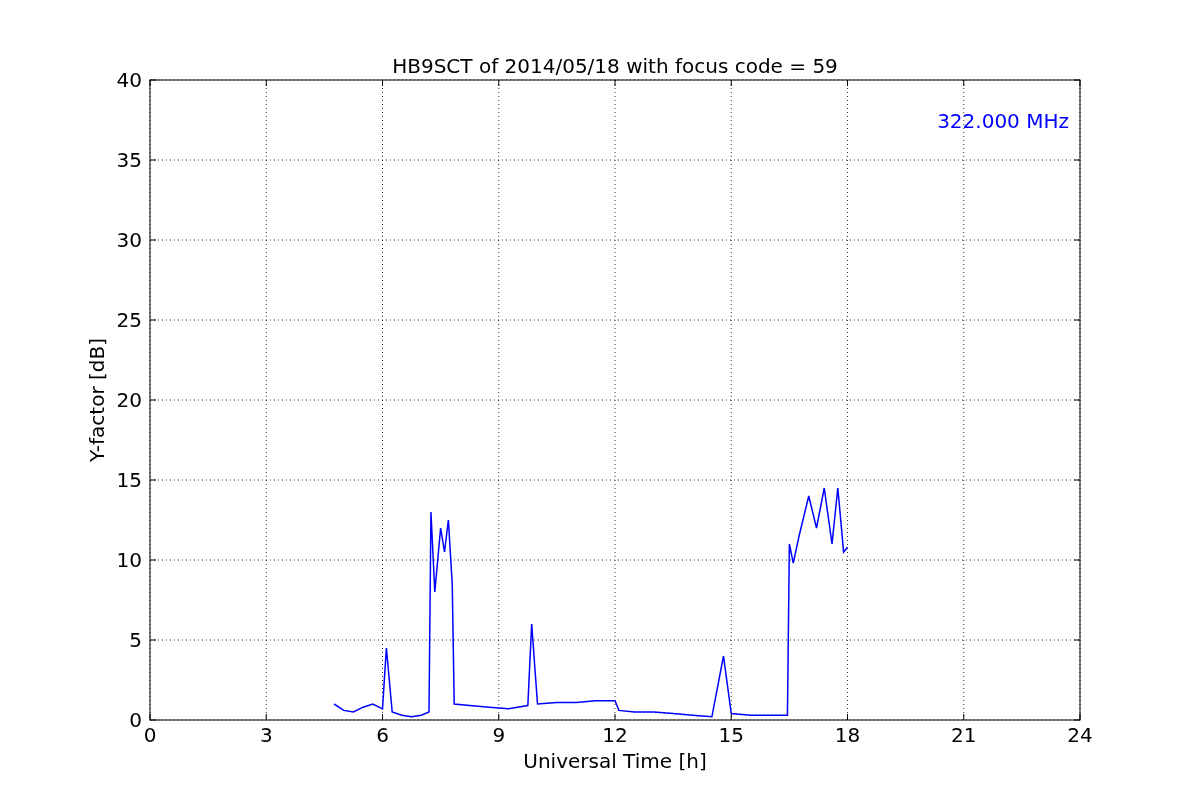 Image resolution: width=1200 pixels, height=800 pixels. What do you see at coordinates (1003, 121) in the screenshot?
I see `frequency-label: 322.000 MHz` at bounding box center [1003, 121].